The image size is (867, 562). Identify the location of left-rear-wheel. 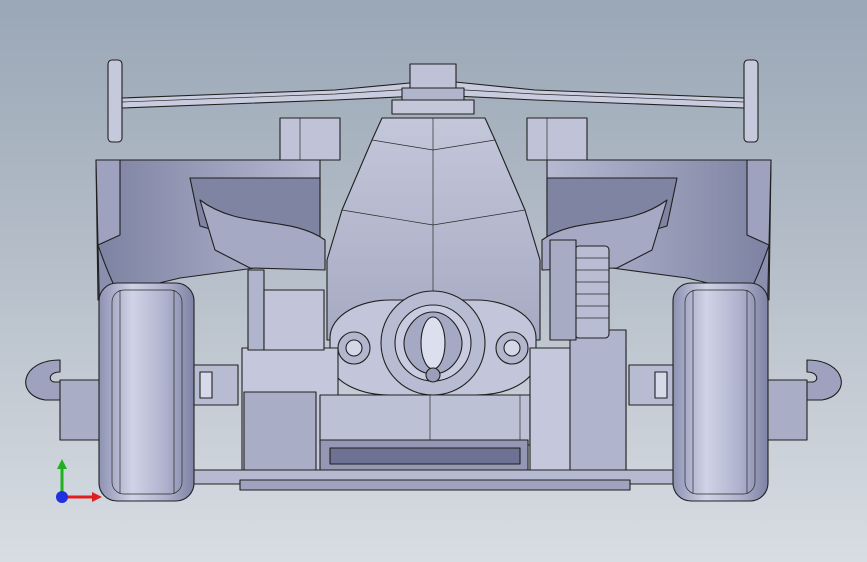
(168, 392).